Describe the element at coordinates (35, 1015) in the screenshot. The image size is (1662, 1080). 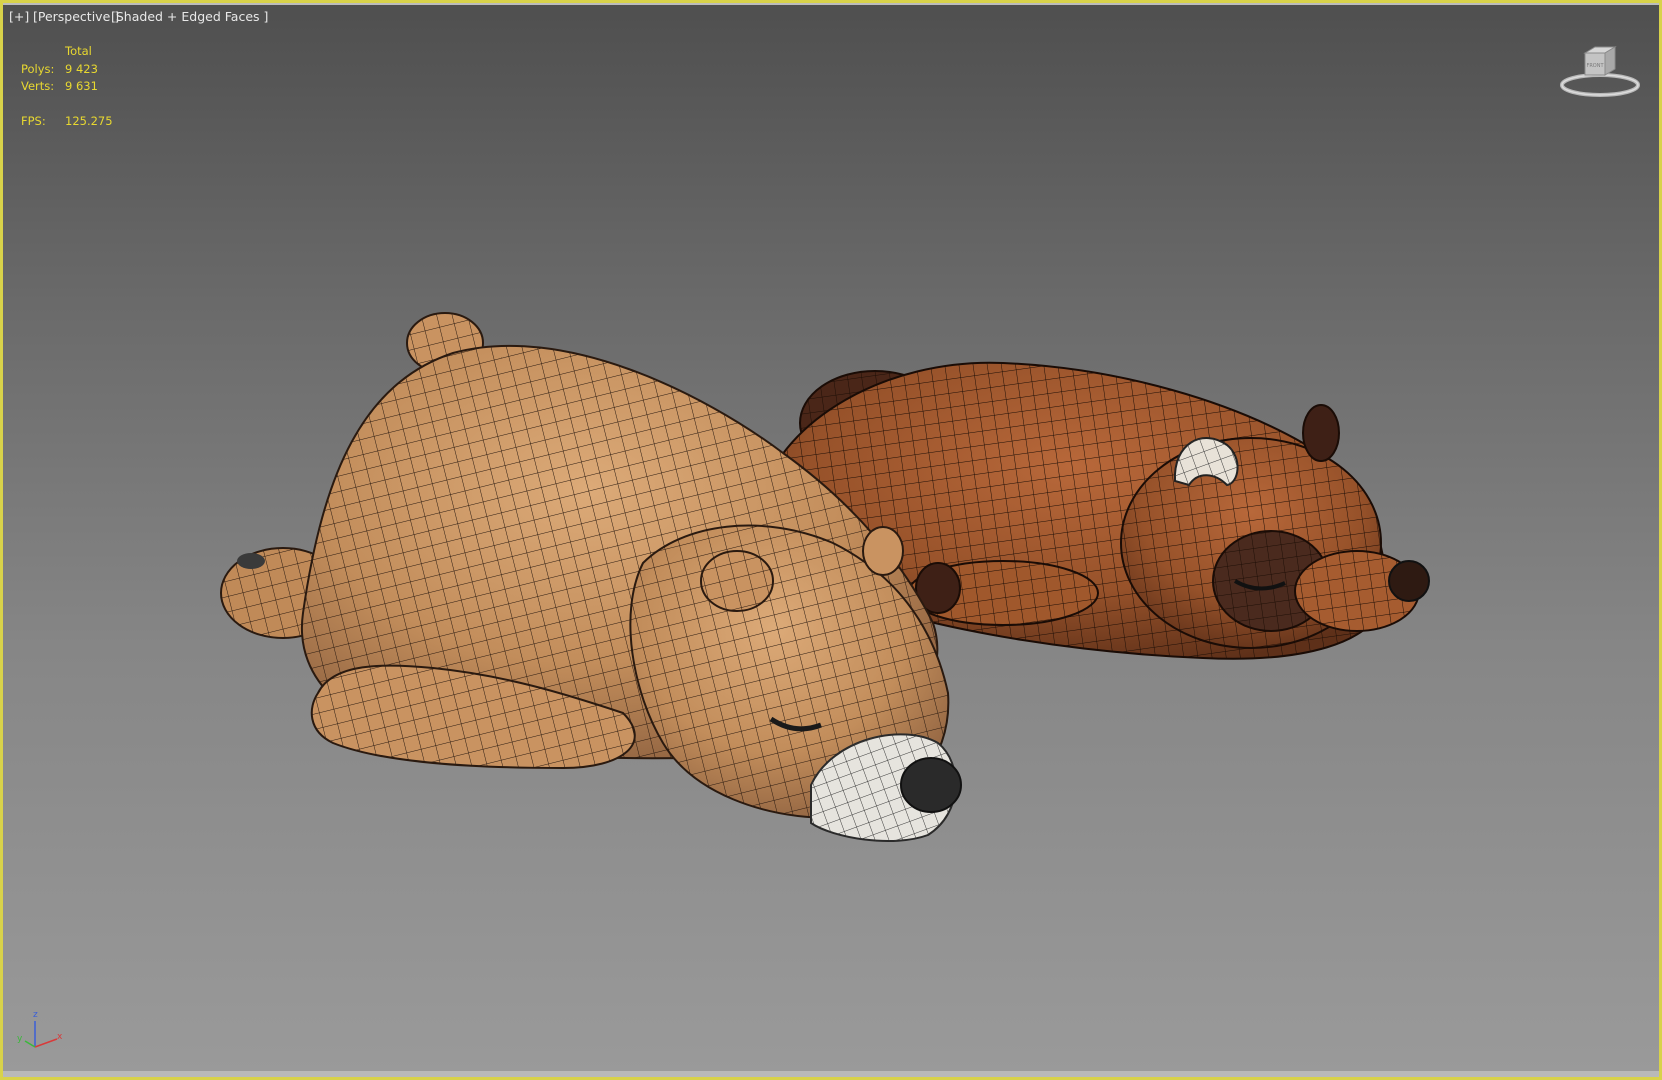
I see `axis-z-label: z` at that location.